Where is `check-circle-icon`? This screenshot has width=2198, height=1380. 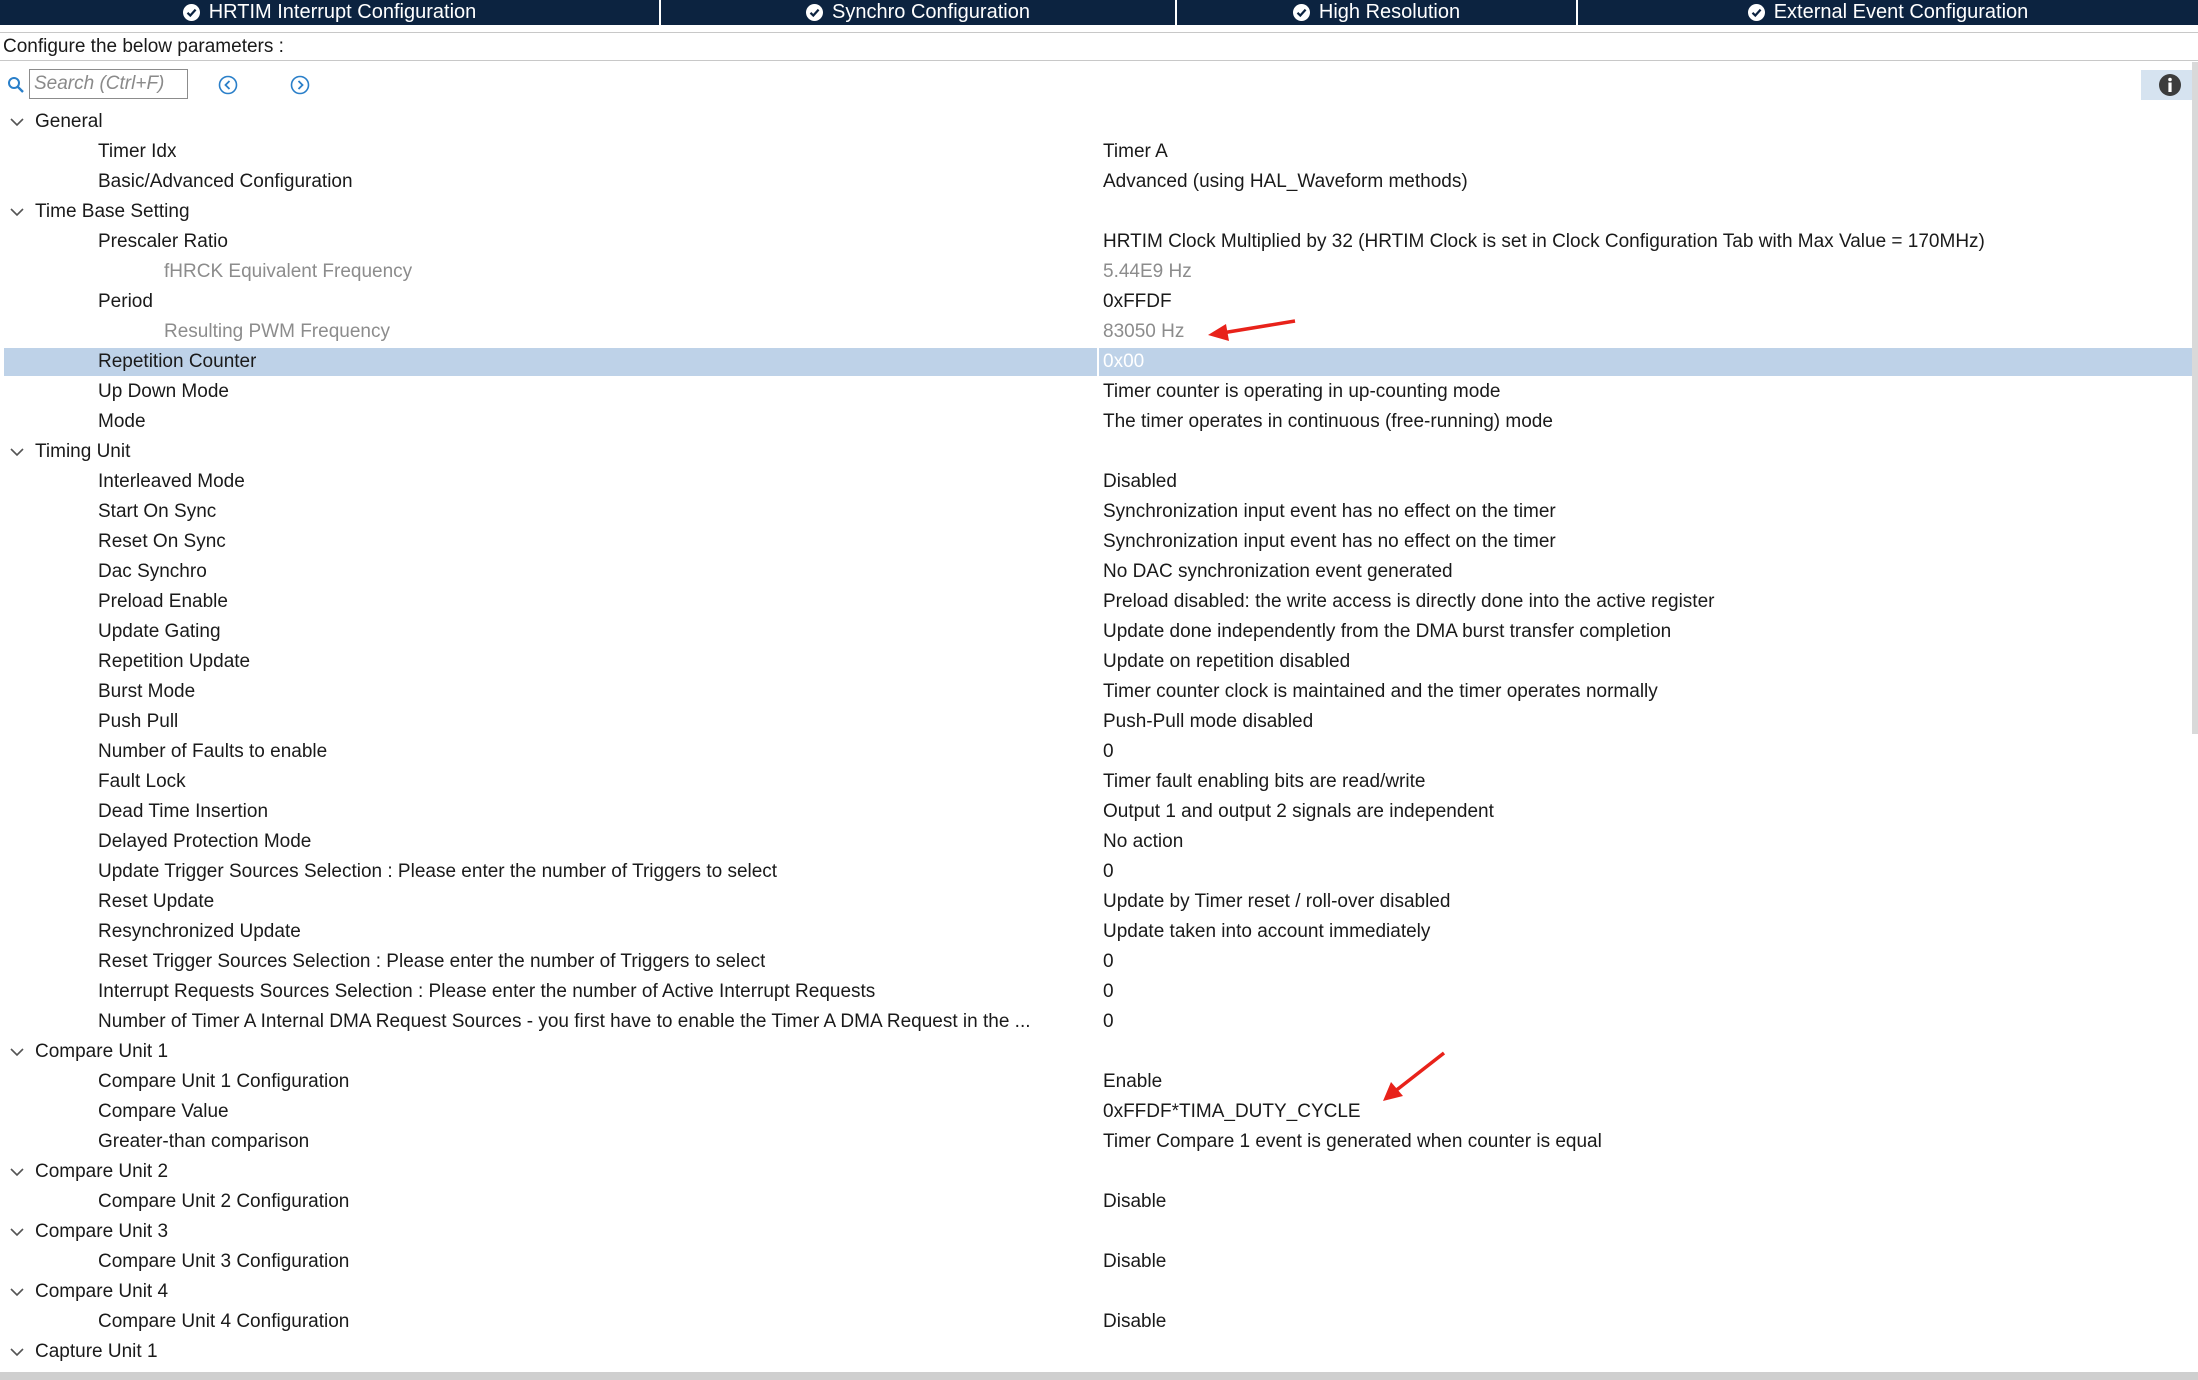 check-circle-icon is located at coordinates (1301, 12).